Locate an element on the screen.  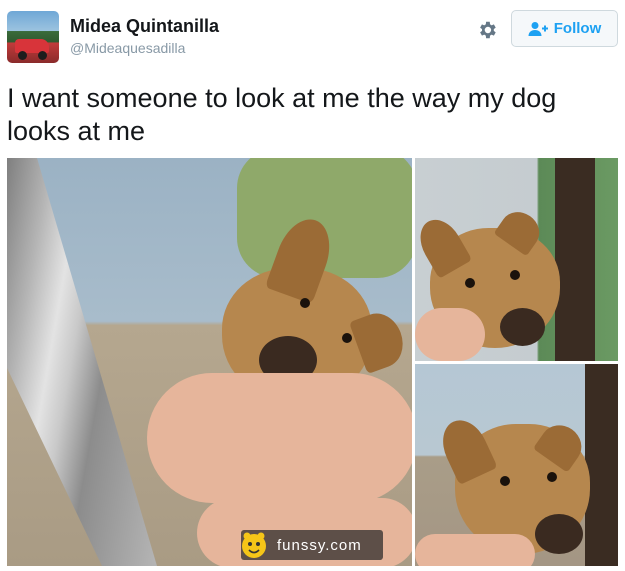
mascot-icon is located at coordinates (254, 545).